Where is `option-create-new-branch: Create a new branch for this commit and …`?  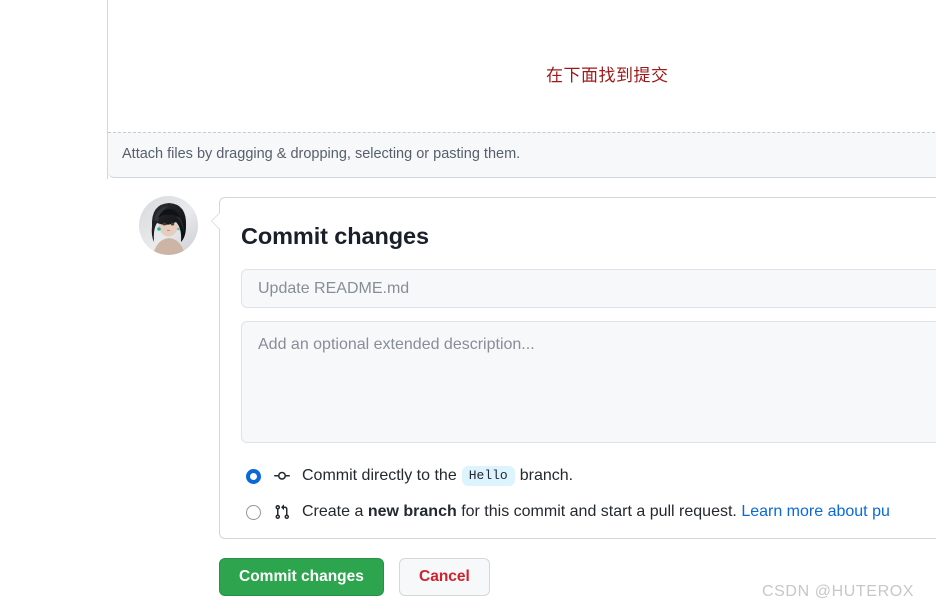
option-create-new-branch: Create a new branch for this commit and … is located at coordinates (568, 512).